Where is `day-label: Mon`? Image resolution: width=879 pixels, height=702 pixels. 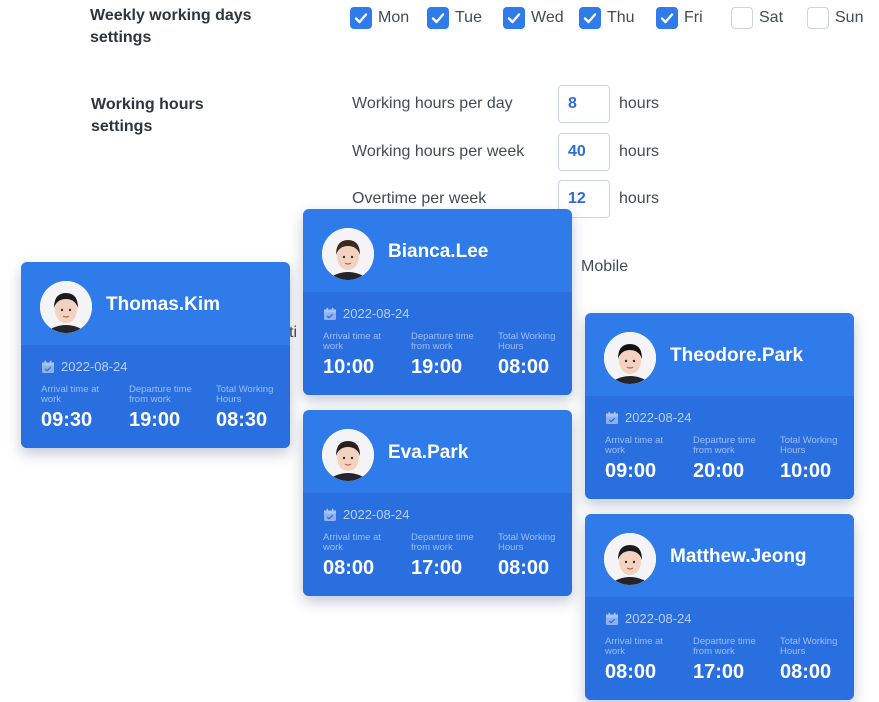 day-label: Mon is located at coordinates (394, 17).